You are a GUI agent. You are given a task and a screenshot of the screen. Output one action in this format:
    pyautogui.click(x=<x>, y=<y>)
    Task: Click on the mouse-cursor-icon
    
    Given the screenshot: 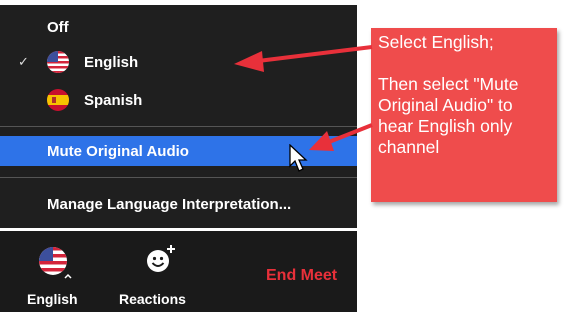 What is the action you would take?
    pyautogui.click(x=298, y=158)
    